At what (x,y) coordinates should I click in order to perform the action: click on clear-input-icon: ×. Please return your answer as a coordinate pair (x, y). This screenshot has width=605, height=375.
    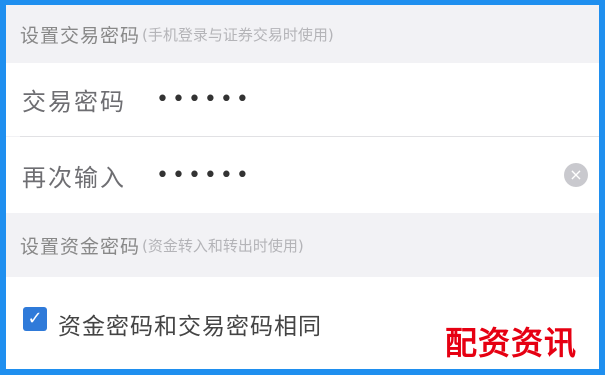
    Looking at the image, I should click on (576, 175).